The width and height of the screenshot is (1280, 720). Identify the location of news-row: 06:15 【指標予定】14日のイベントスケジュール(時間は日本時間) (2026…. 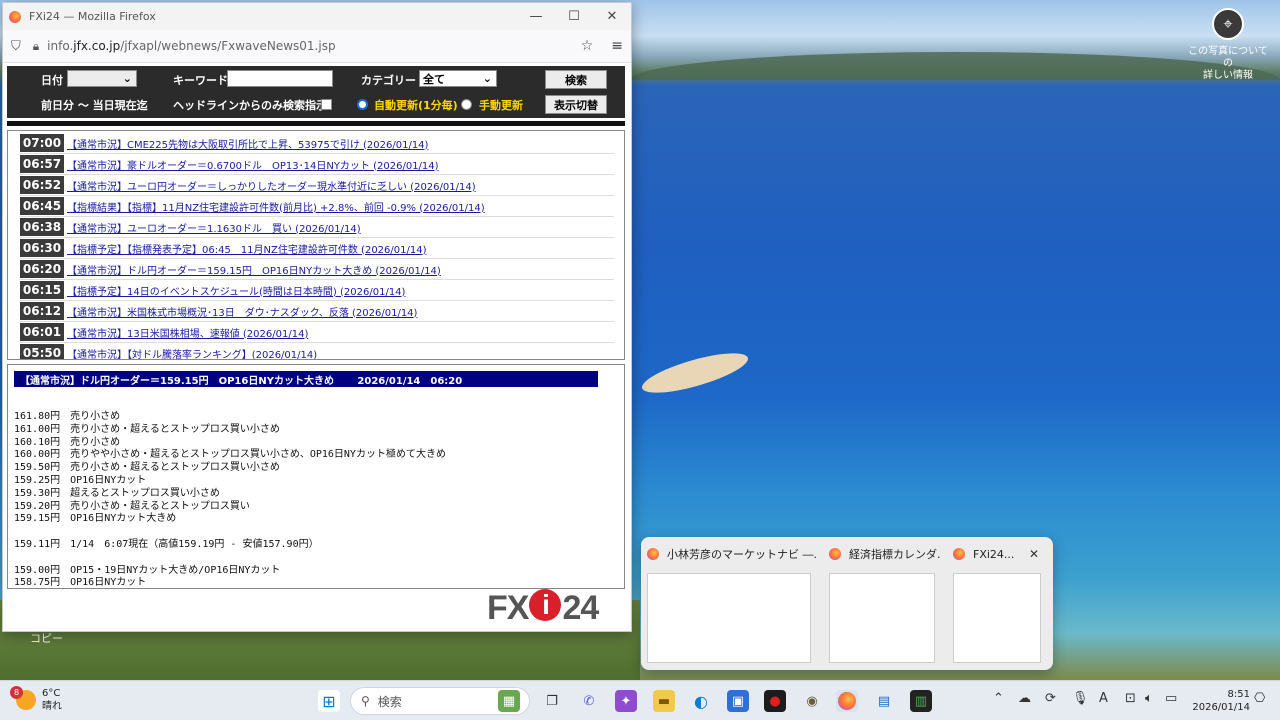
(317, 290).